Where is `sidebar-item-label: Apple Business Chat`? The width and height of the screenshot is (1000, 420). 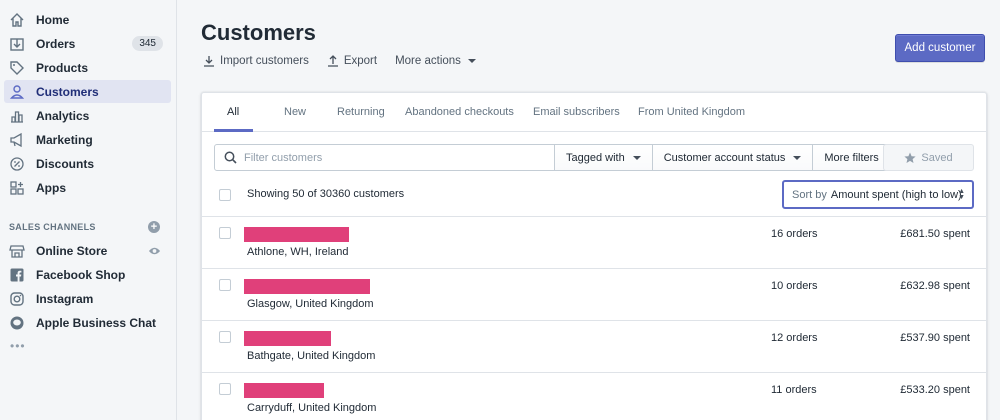
sidebar-item-label: Apple Business Chat is located at coordinates (96, 322).